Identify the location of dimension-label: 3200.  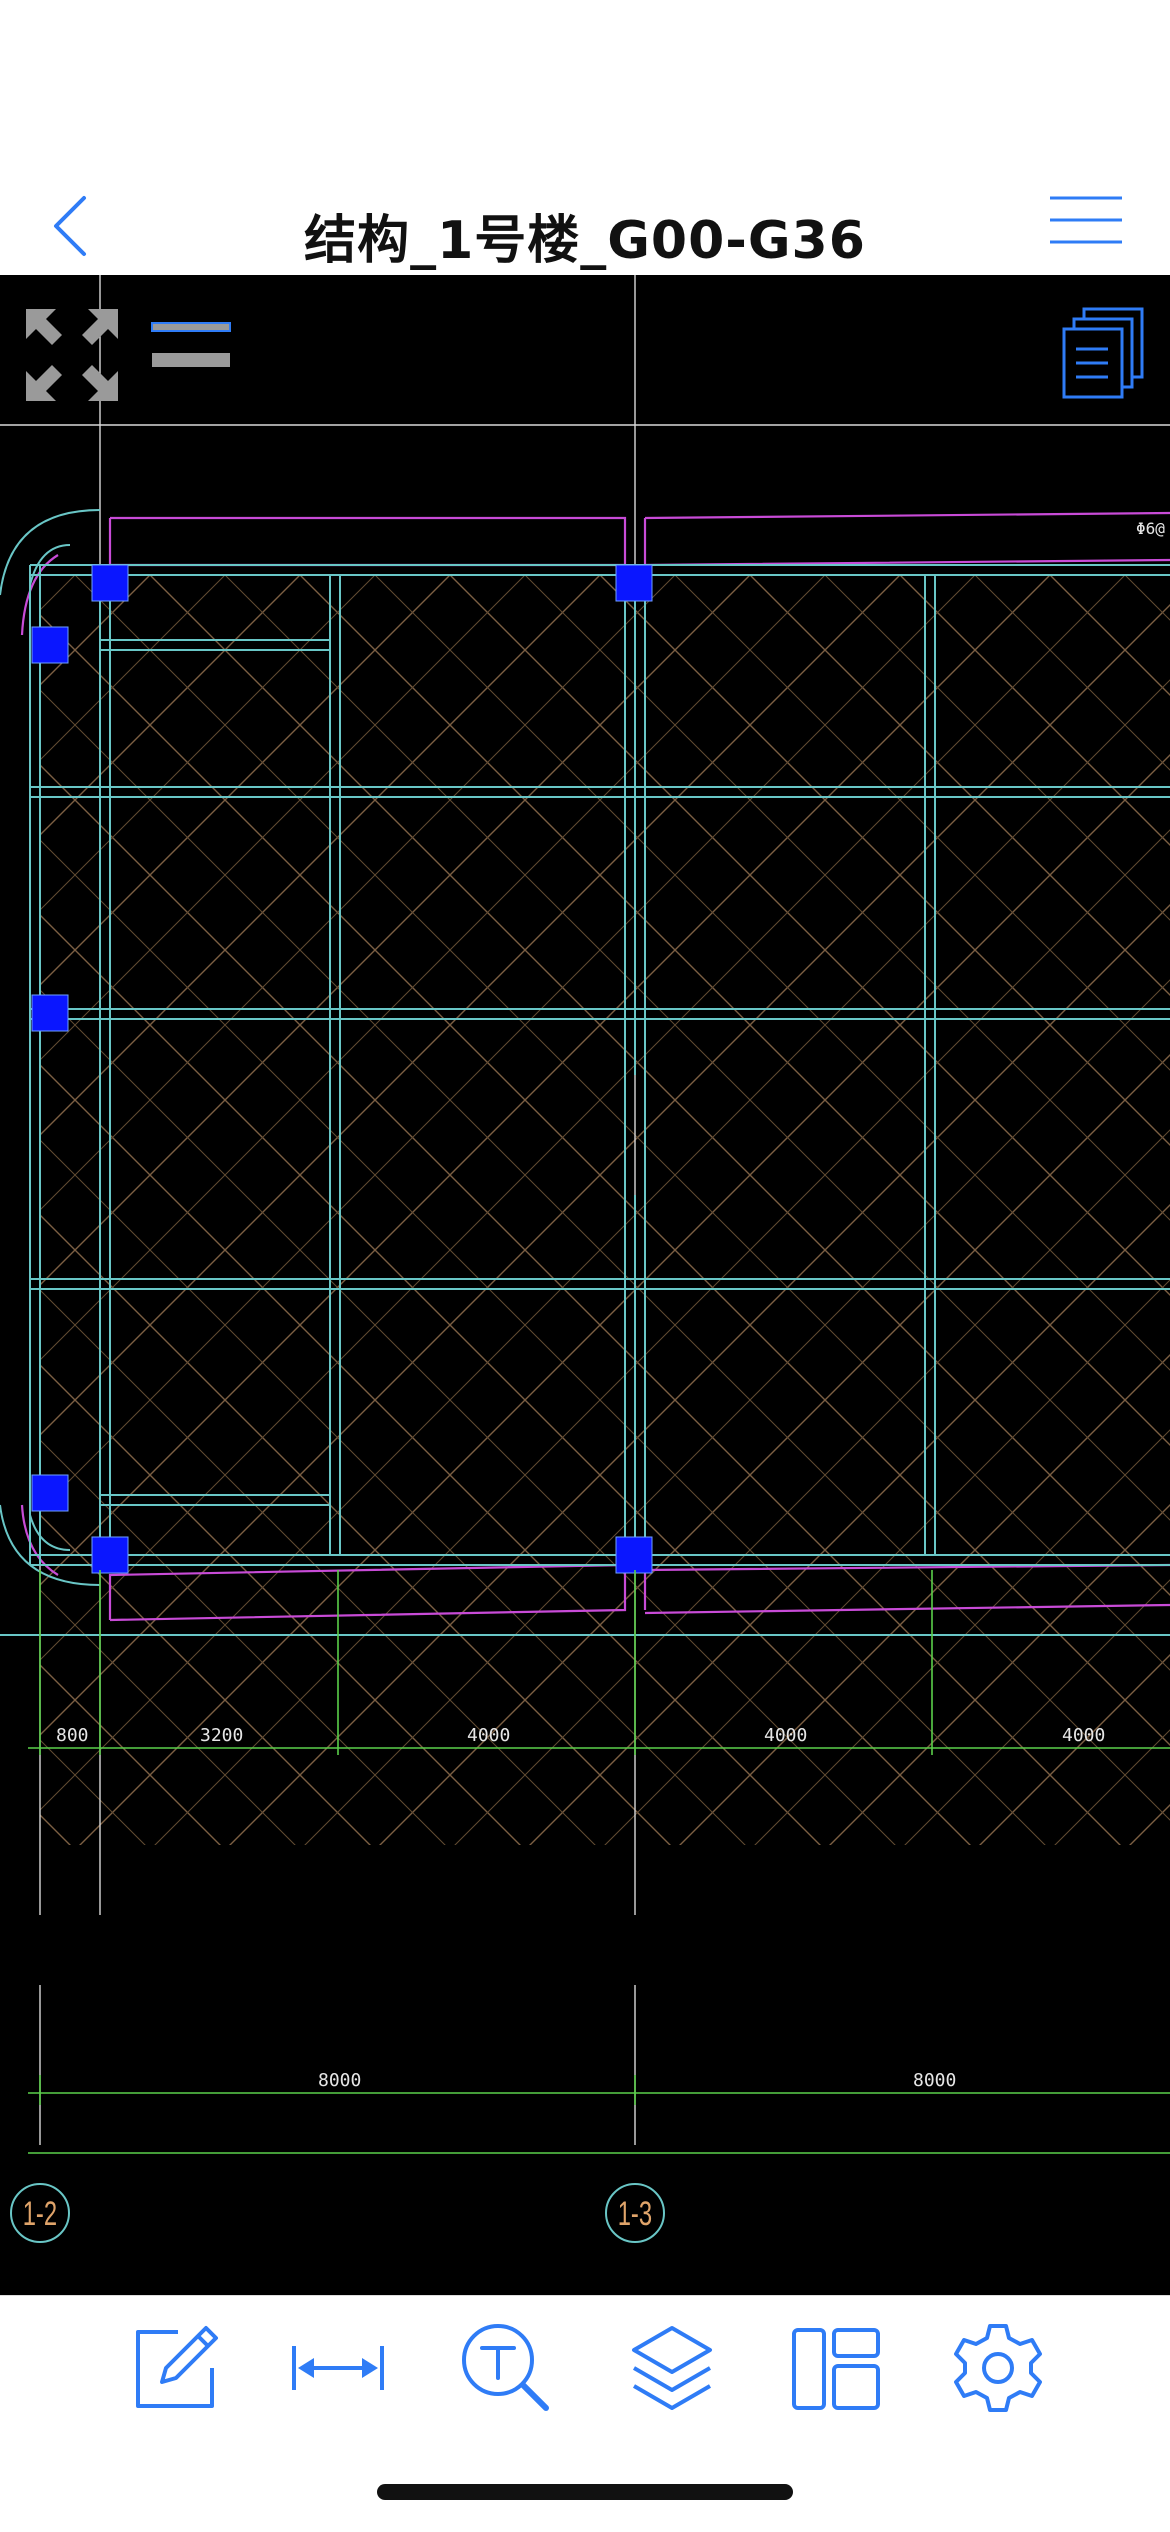
(221, 1735).